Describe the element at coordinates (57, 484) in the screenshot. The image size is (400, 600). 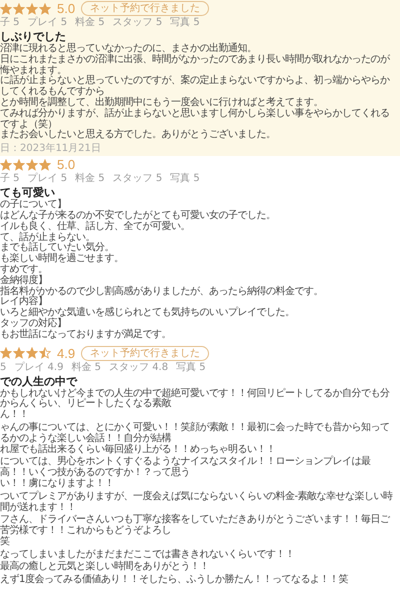
I see `review-text: い！！虜になりますよ！！` at that location.